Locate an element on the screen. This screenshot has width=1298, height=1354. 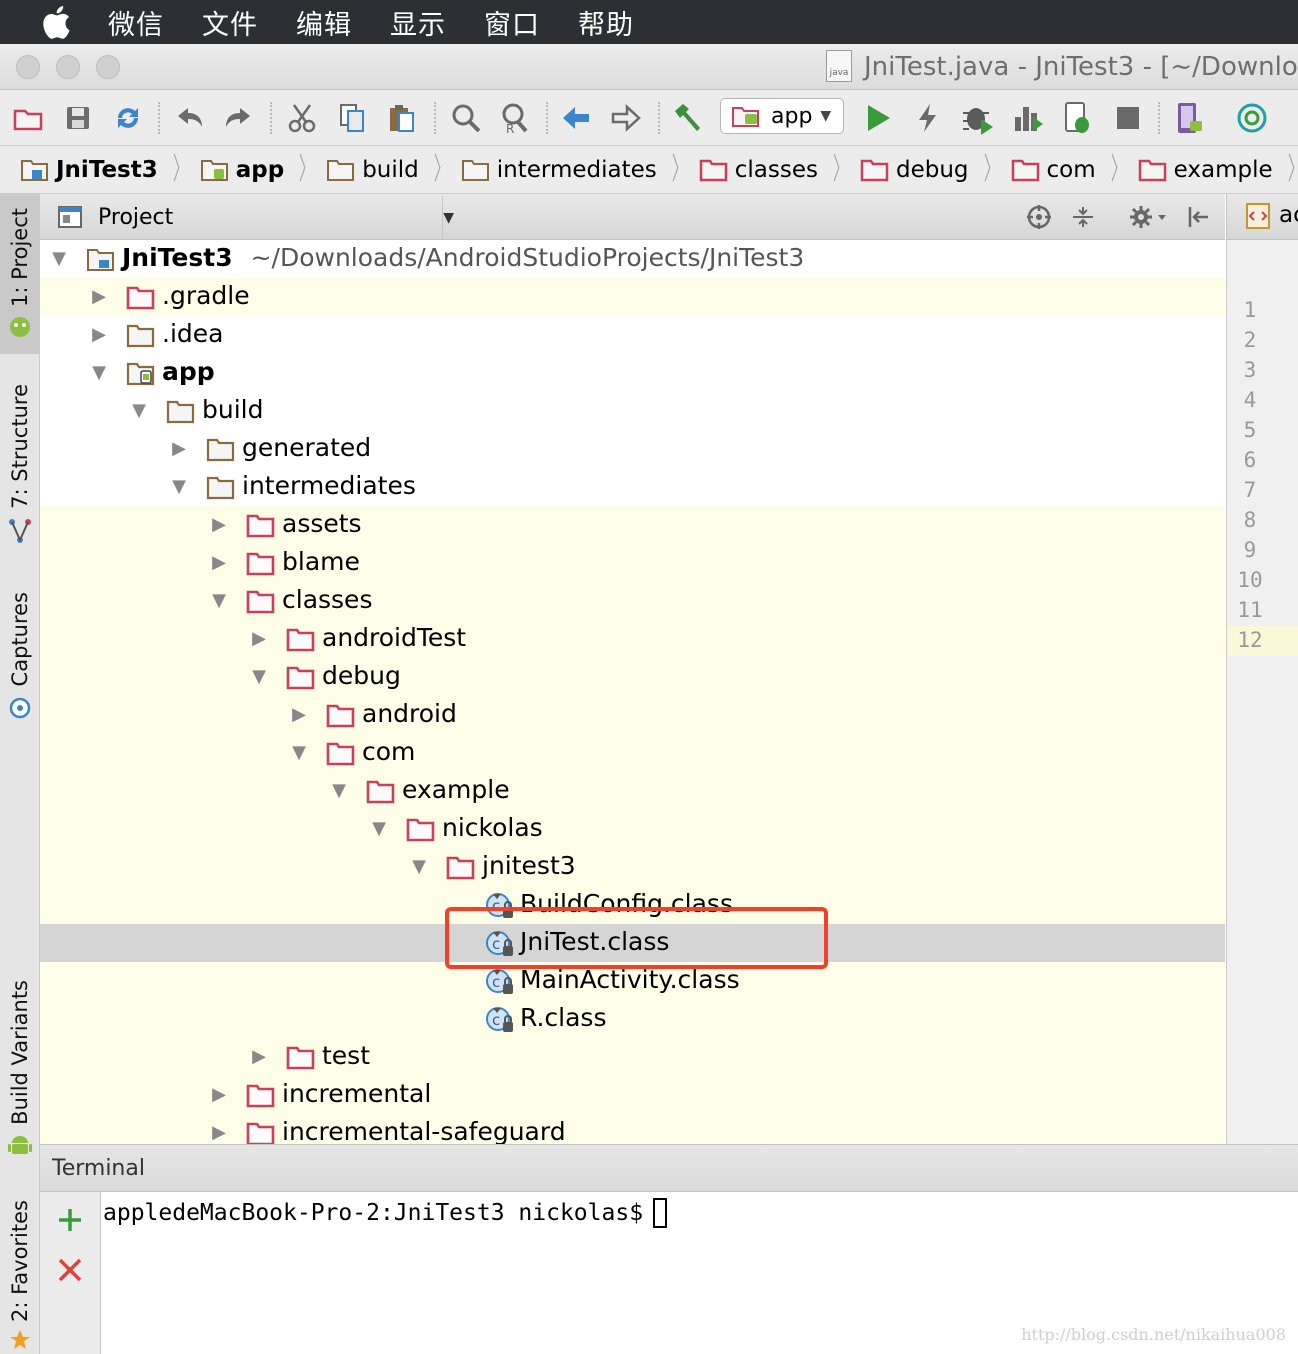
tree-folder-row: ▶ incremental is located at coordinates (632, 1095).